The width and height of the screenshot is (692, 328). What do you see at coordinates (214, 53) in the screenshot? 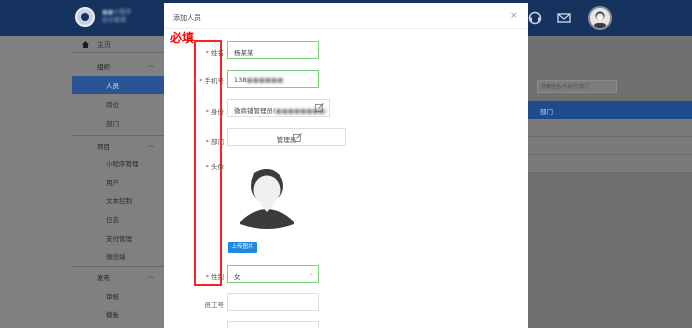
I see `name-label: * 姓名` at bounding box center [214, 53].